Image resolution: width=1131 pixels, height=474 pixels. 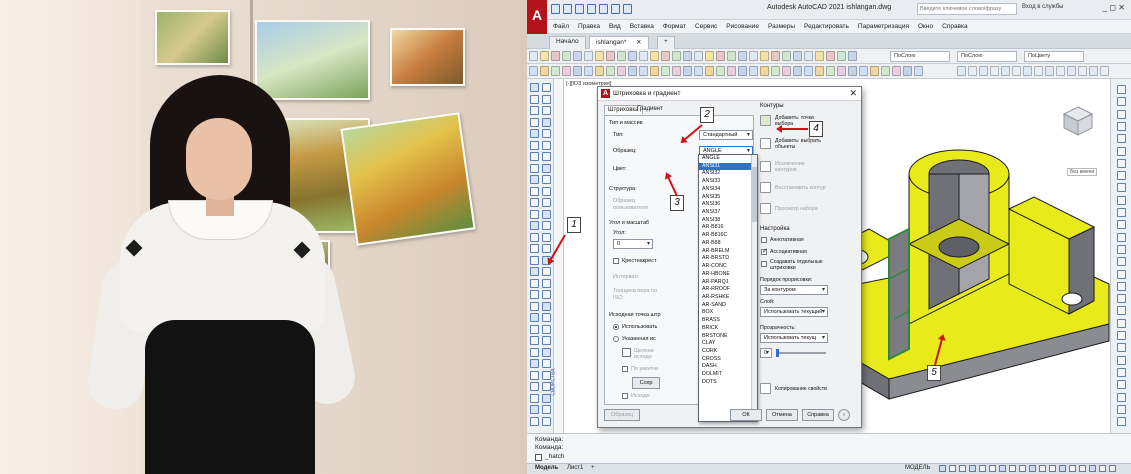 What do you see at coordinates (728, 159) in the screenshot?
I see `pattern-list-item: ANGLE` at bounding box center [728, 159].